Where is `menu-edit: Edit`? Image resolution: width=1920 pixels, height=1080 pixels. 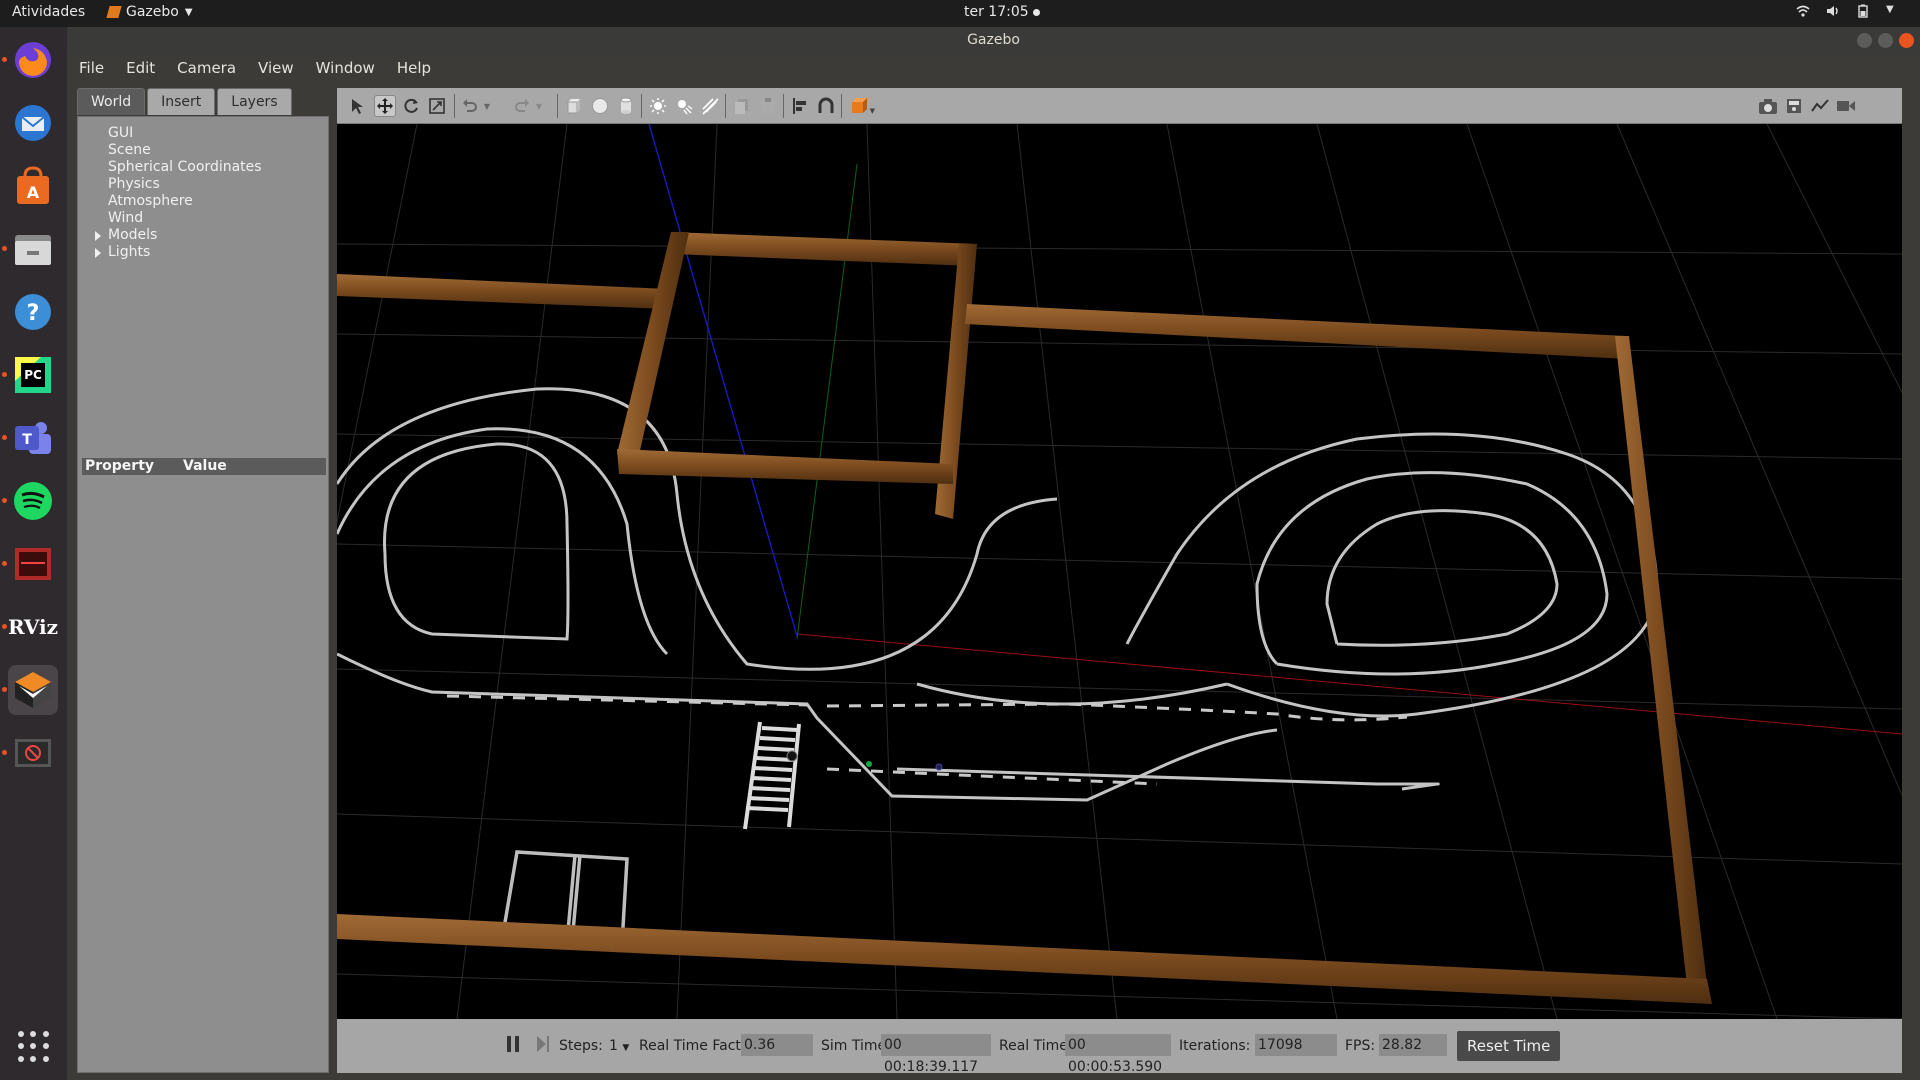 menu-edit: Edit is located at coordinates (140, 68).